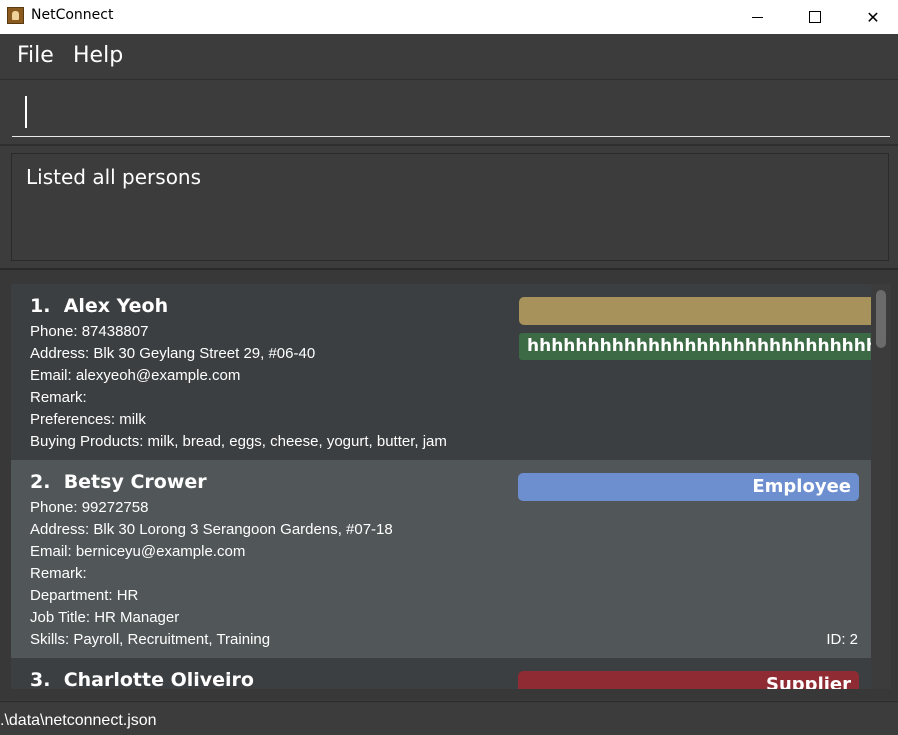 This screenshot has width=898, height=735. I want to click on menu-file: File, so click(35, 55).